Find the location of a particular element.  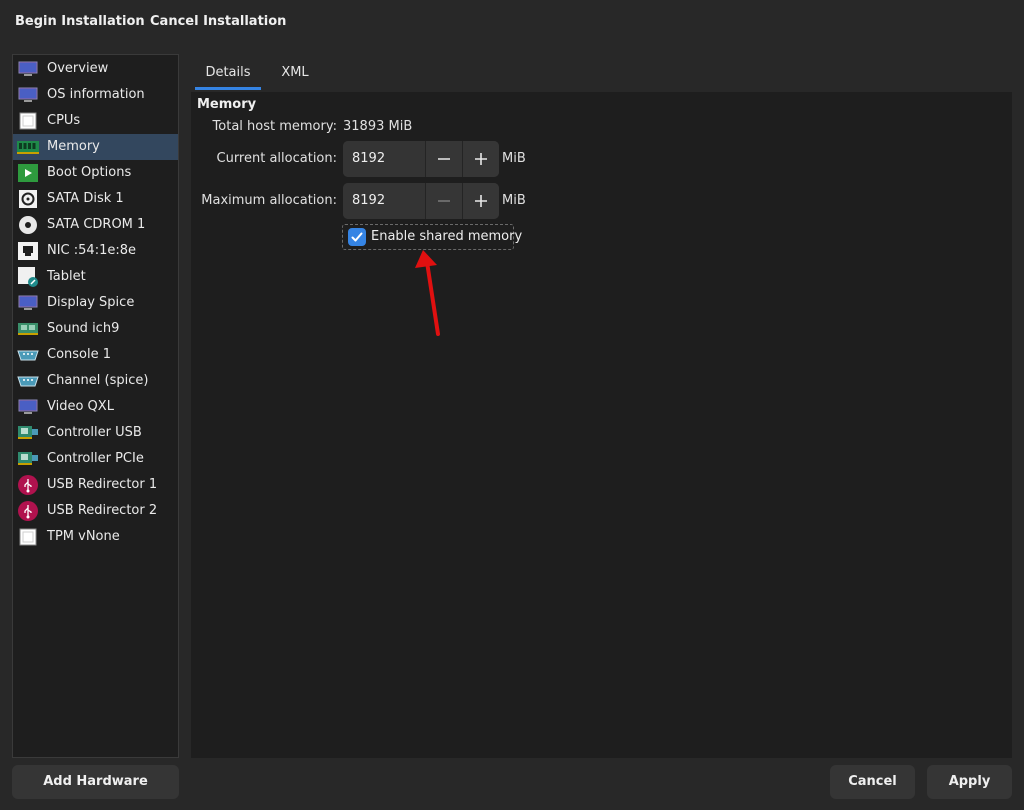

total-host-memory-value: 31893 MiB is located at coordinates (378, 126).